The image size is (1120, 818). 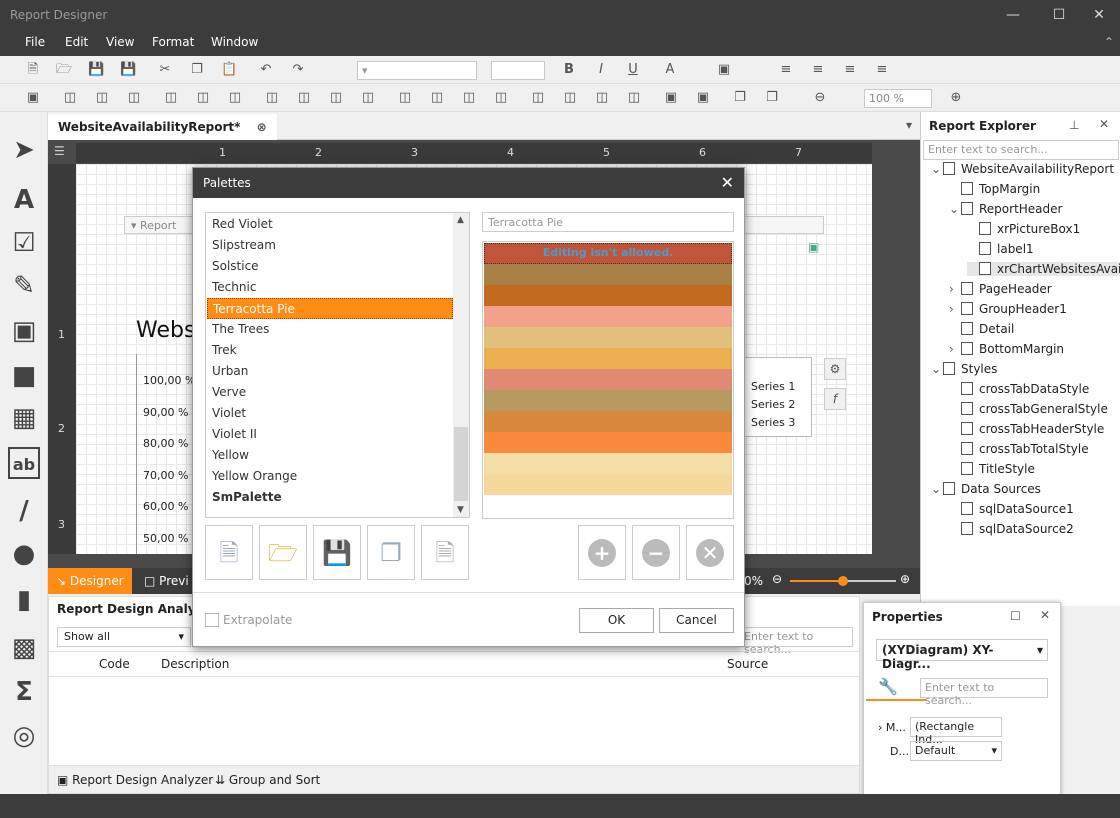 I want to click on document-tab: WebsiteAvailabilityReport* ⊗, so click(x=162, y=127).